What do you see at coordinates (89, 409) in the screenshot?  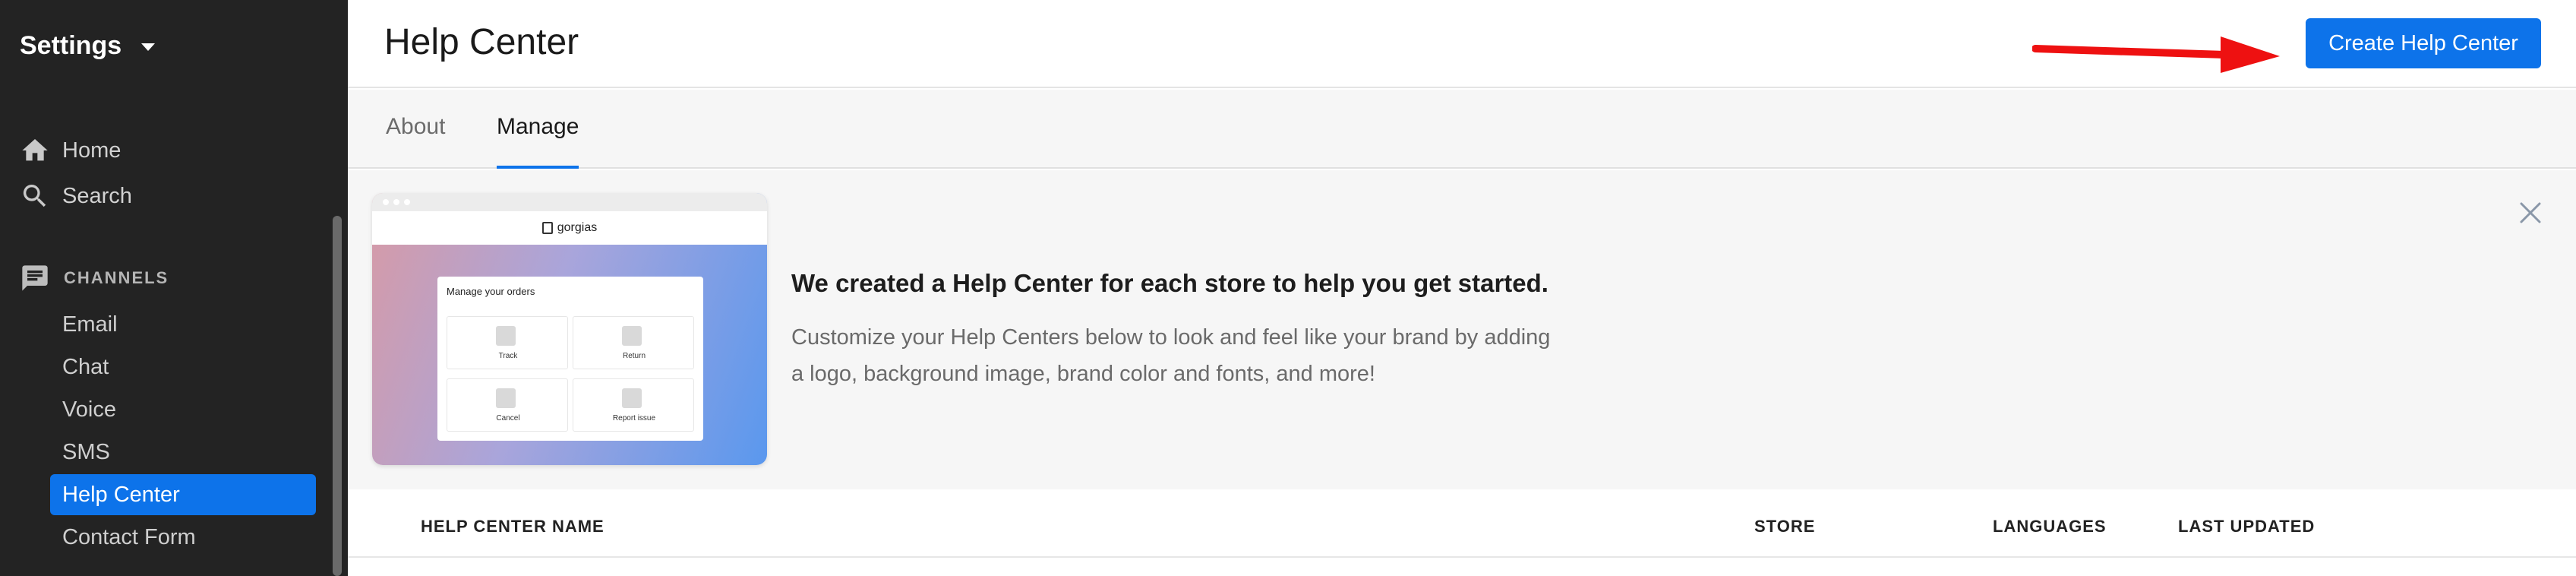 I see `sidebar-item-label: Voice` at bounding box center [89, 409].